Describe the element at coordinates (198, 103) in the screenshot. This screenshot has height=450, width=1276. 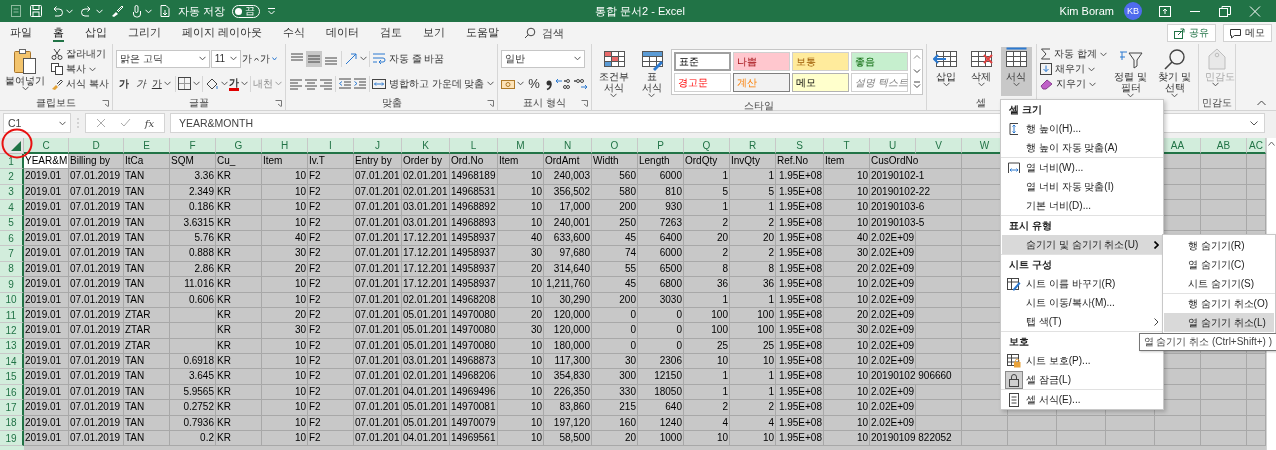
I see `group-label: 글꼴` at that location.